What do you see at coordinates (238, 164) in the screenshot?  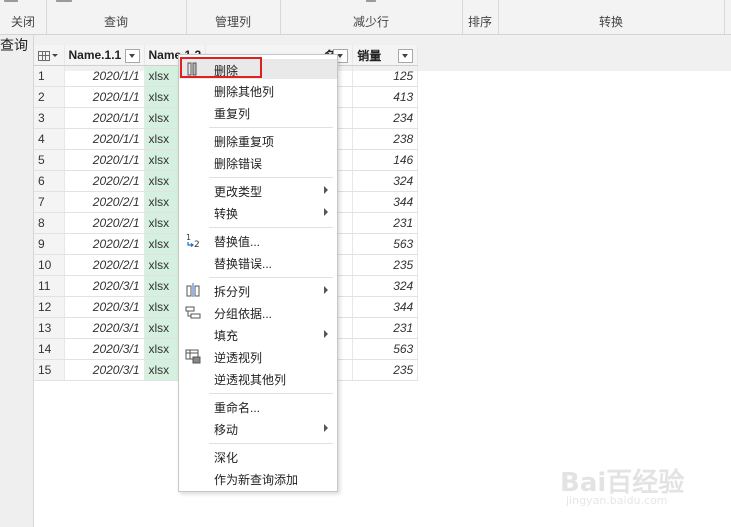 I see `menu-item-label: 删除错误` at bounding box center [238, 164].